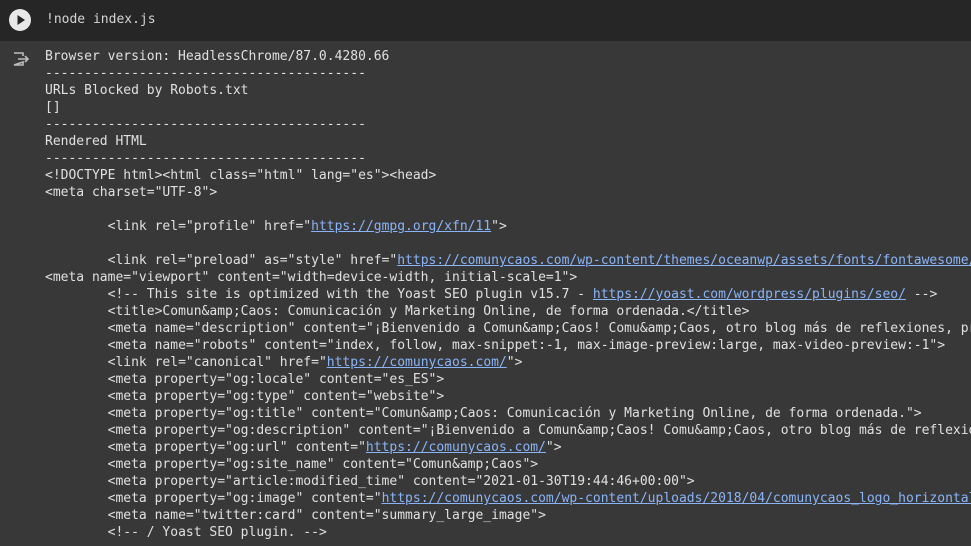  I want to click on output-line: Rendered HTML, so click(508, 141).